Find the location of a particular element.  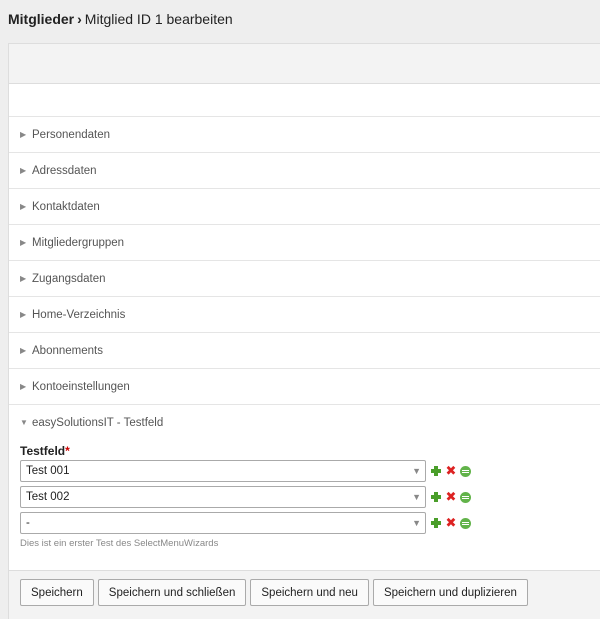

legend-label: Personendaten is located at coordinates (71, 134).